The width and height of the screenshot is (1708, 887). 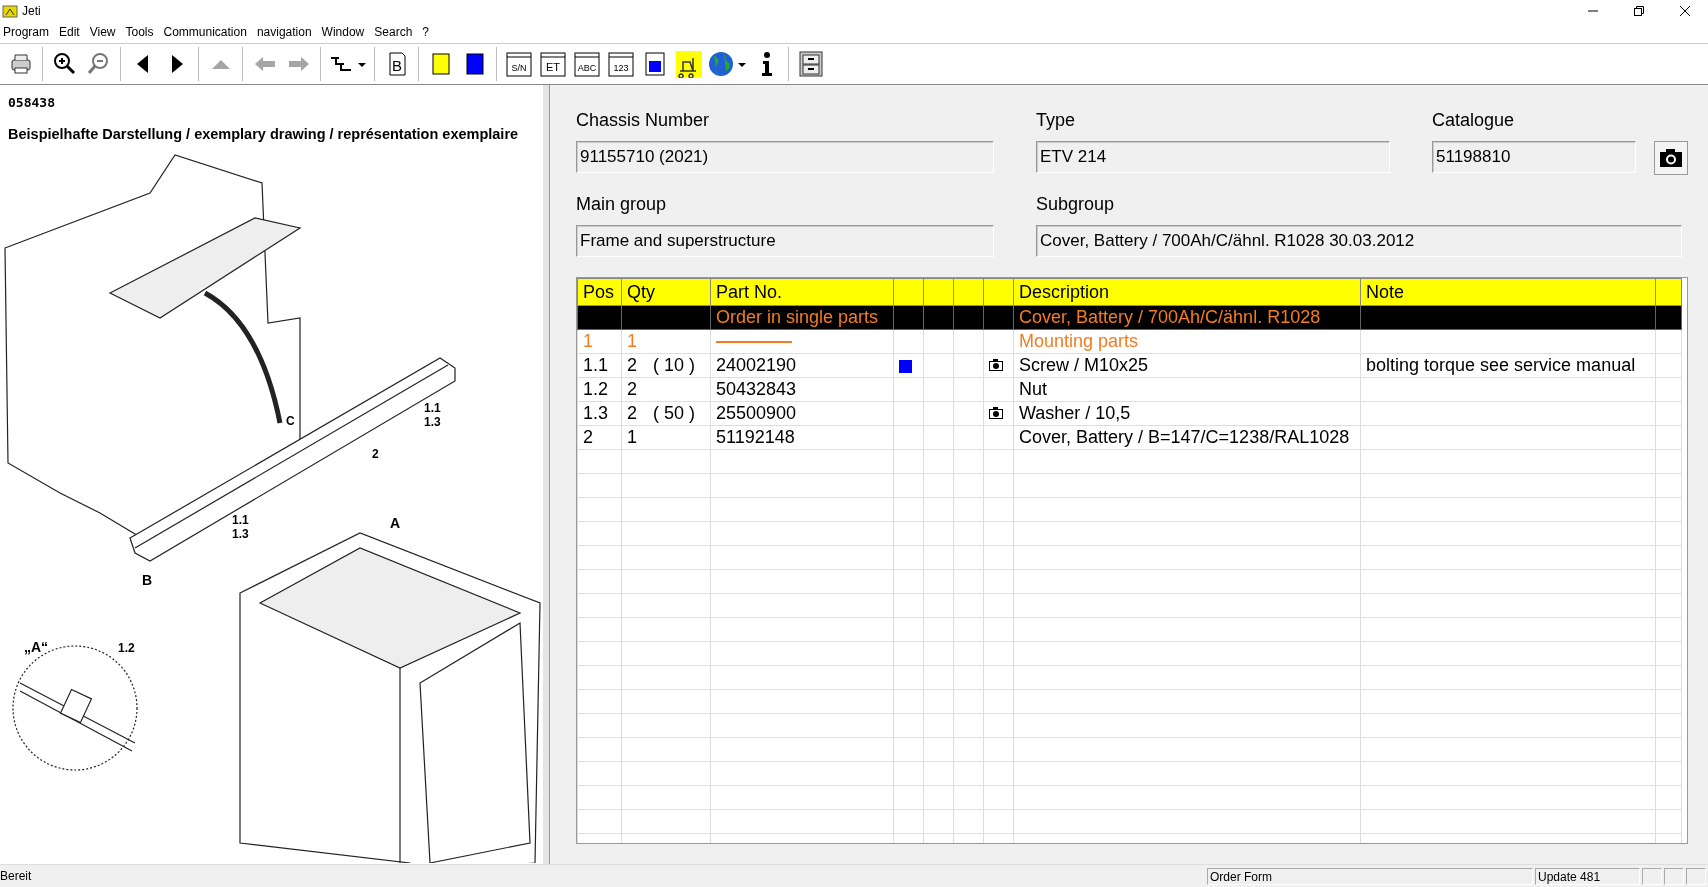 What do you see at coordinates (599, 292) in the screenshot?
I see `column-header: Pos` at bounding box center [599, 292].